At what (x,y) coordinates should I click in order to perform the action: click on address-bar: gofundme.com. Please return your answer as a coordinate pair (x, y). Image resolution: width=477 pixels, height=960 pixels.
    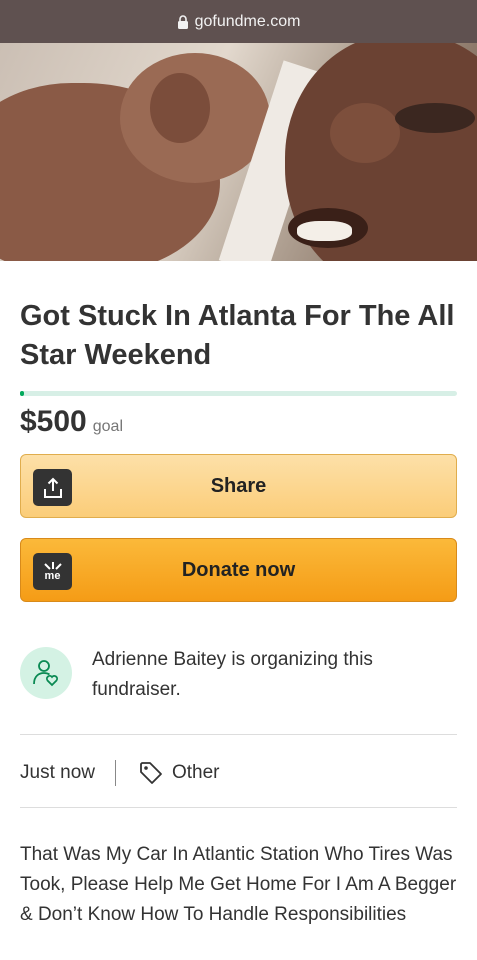
    Looking at the image, I should click on (238, 21).